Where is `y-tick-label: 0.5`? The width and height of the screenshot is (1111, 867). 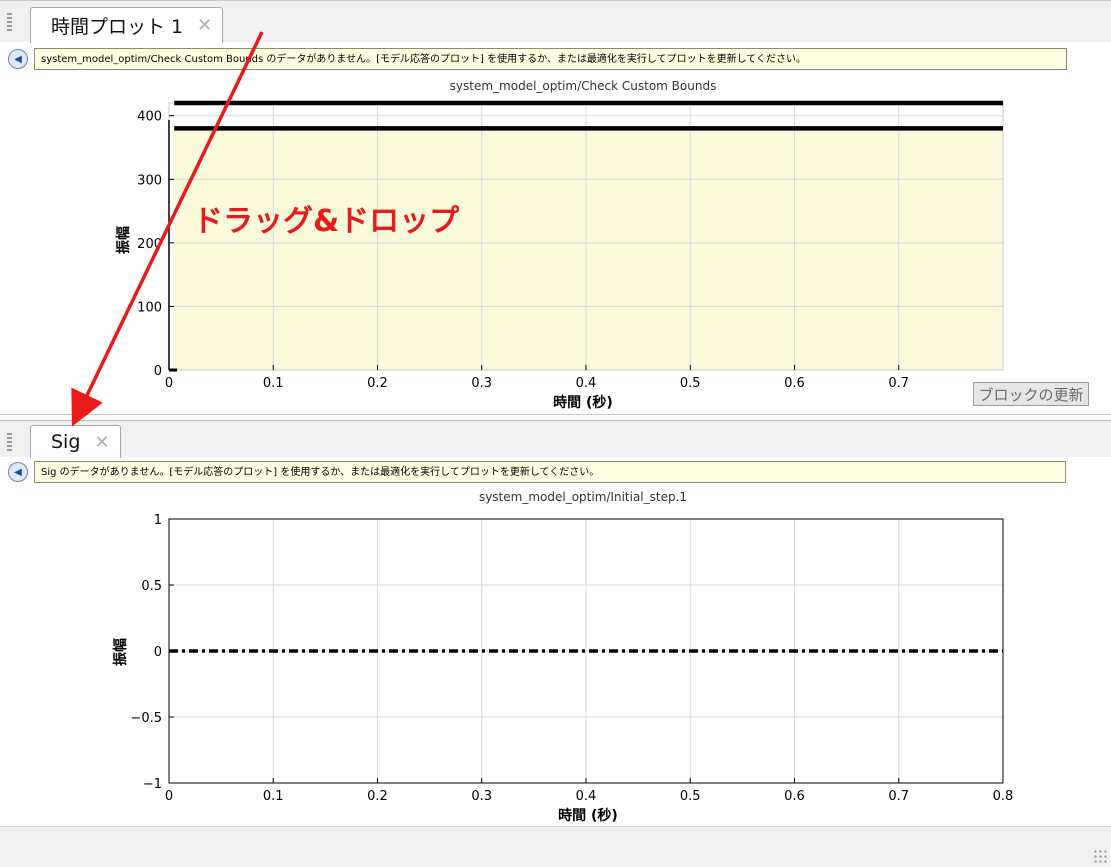 y-tick-label: 0.5 is located at coordinates (151, 586).